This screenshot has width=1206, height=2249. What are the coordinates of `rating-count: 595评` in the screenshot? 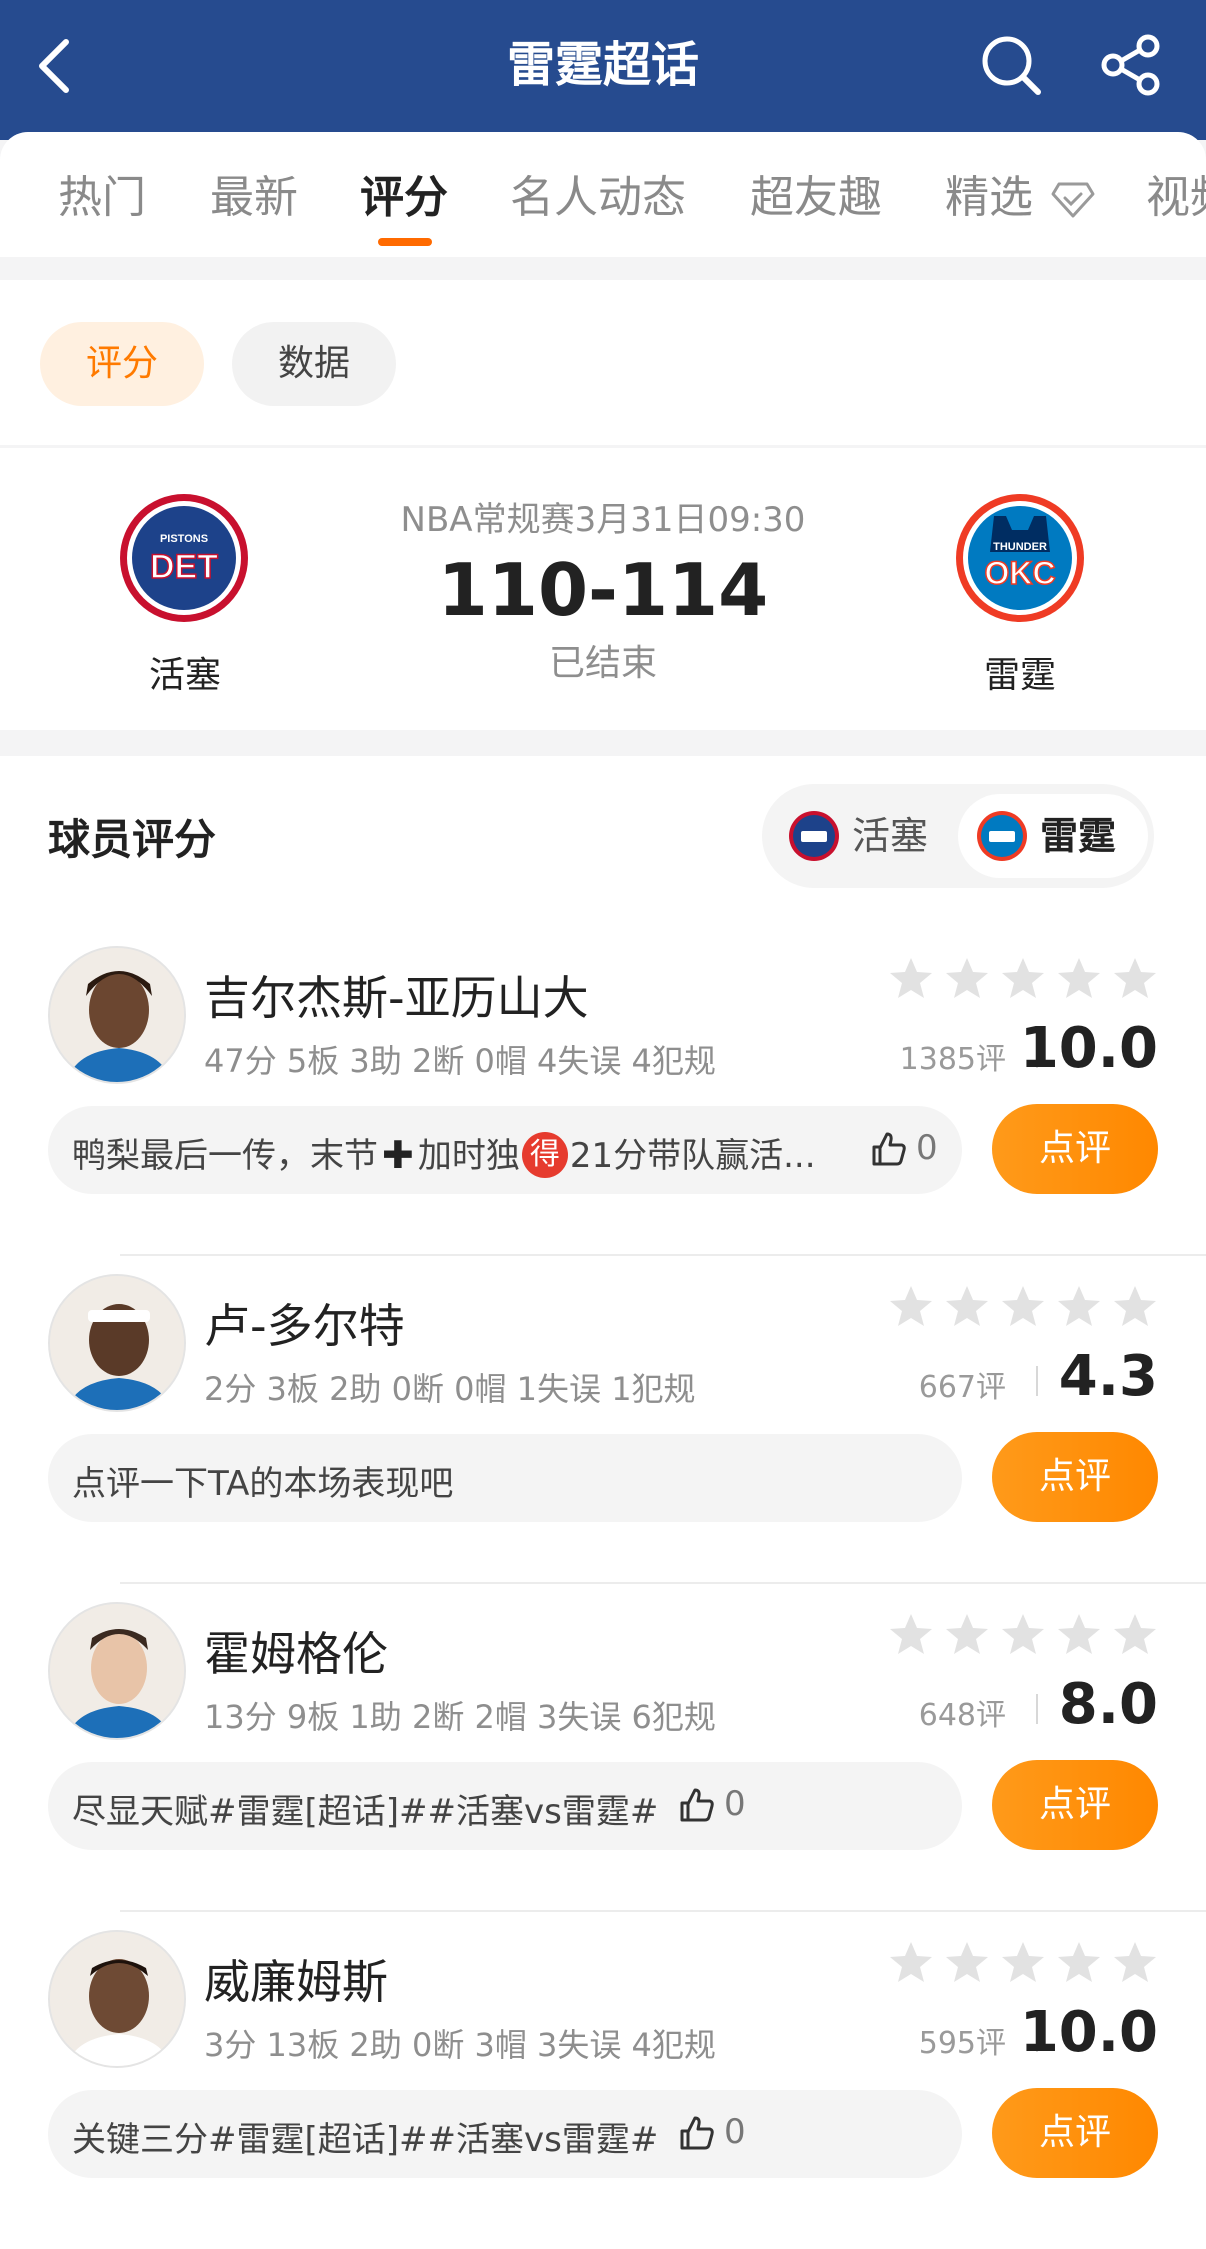 It's located at (962, 2043).